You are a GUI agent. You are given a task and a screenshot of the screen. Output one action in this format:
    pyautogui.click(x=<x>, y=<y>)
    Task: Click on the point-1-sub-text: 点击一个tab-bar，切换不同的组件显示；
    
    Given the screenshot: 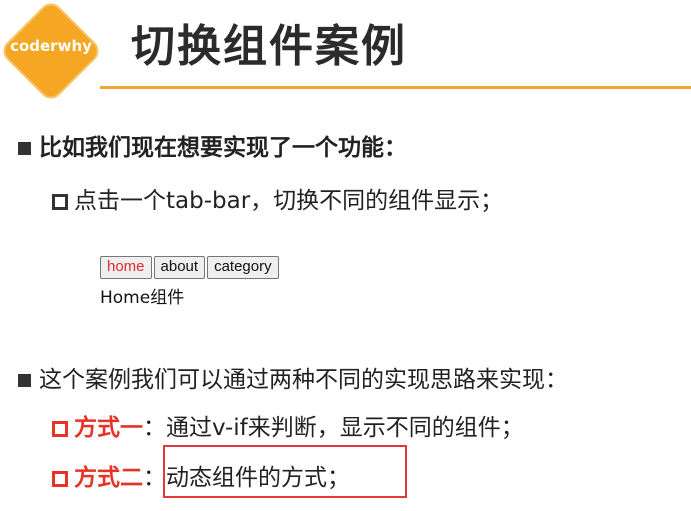 What is the action you would take?
    pyautogui.click(x=289, y=201)
    